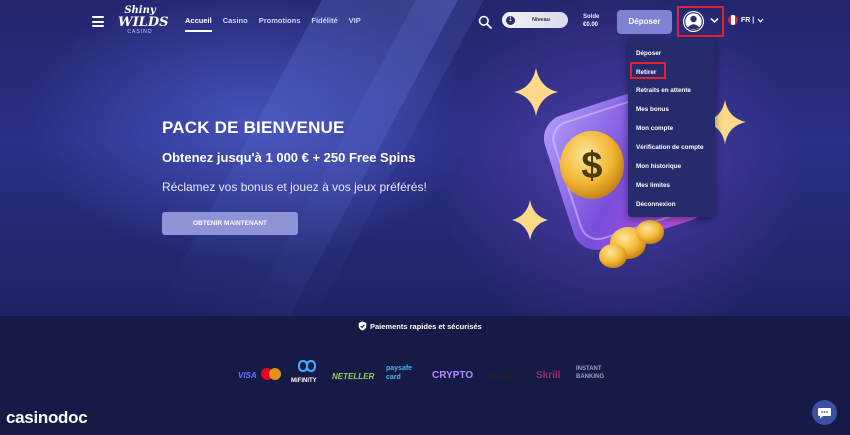  What do you see at coordinates (280, 20) in the screenshot?
I see `nav-promotions: Promotions` at bounding box center [280, 20].